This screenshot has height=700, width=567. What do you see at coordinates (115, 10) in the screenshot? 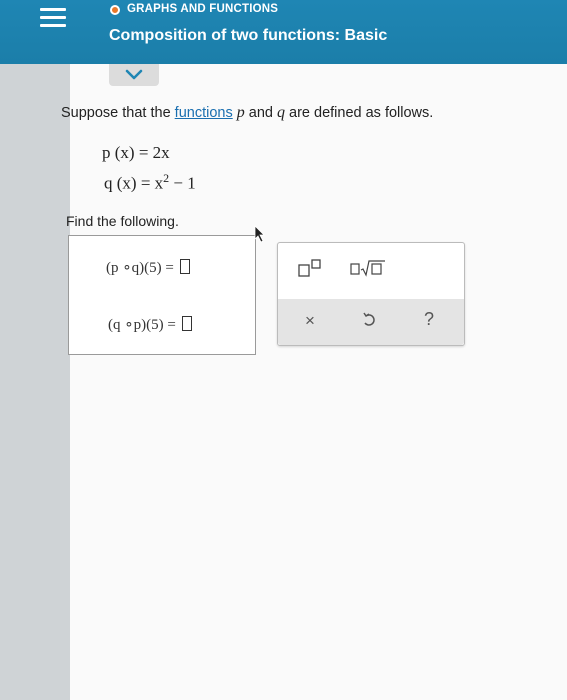
I see `topic-status-icon` at bounding box center [115, 10].